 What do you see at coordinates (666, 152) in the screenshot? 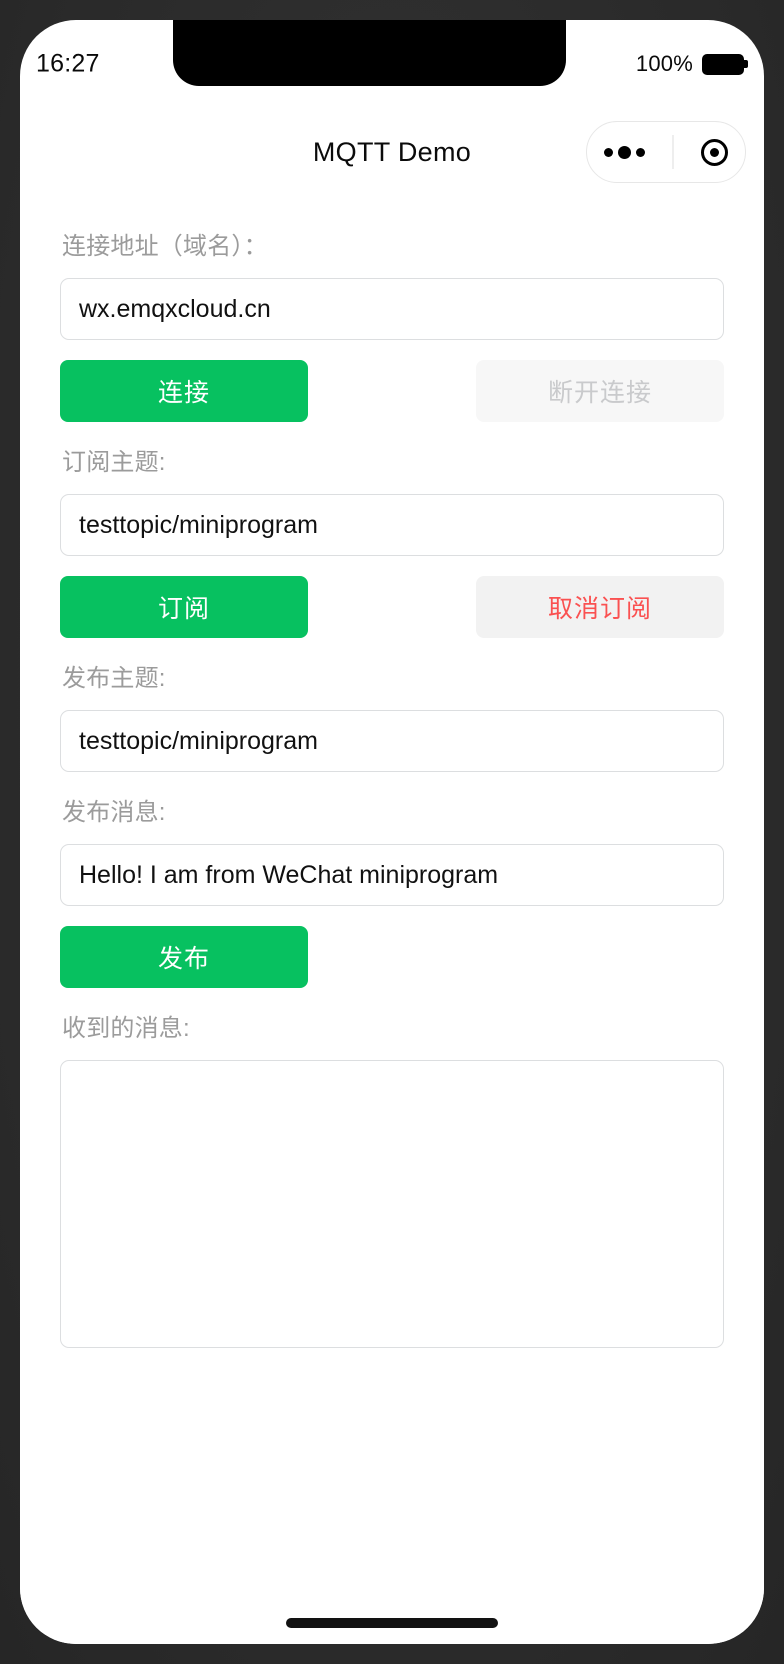
I see `wechat-capsule-menu` at bounding box center [666, 152].